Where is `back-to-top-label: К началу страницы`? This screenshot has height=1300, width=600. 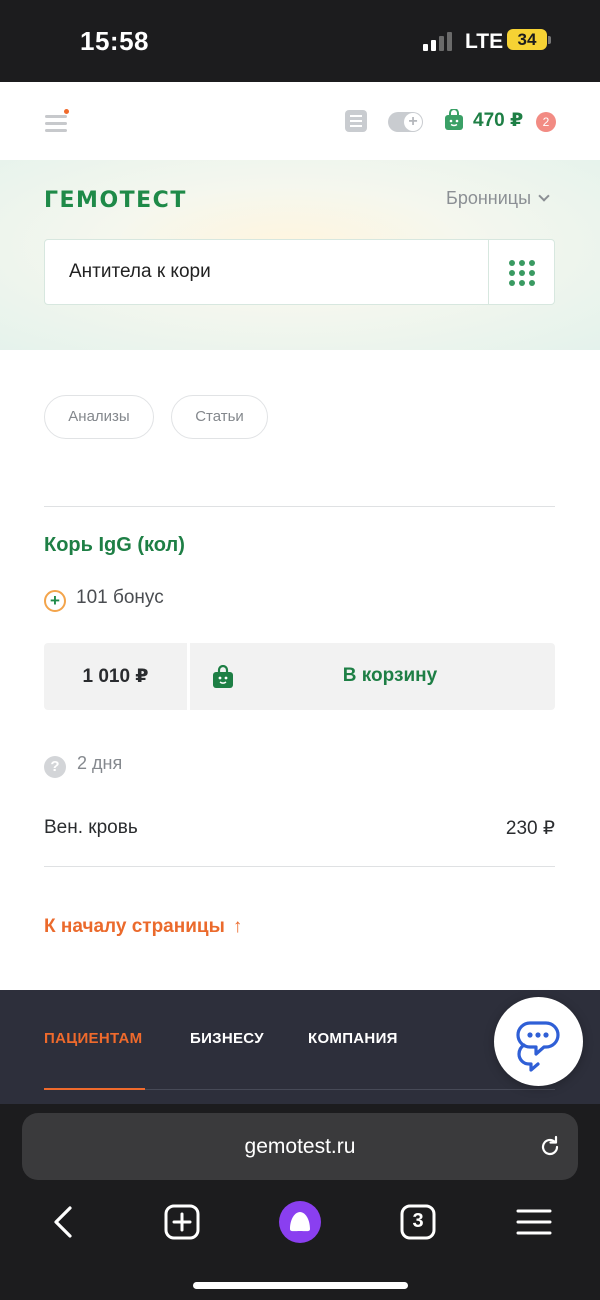 back-to-top-label: К началу страницы is located at coordinates (134, 926).